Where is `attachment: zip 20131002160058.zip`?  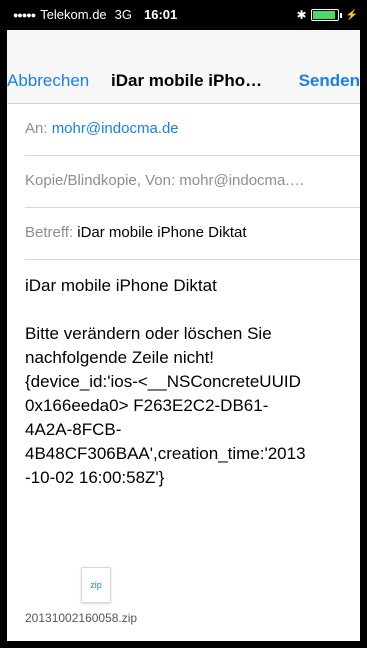
attachment: zip 20131002160058.zip is located at coordinates (105, 596).